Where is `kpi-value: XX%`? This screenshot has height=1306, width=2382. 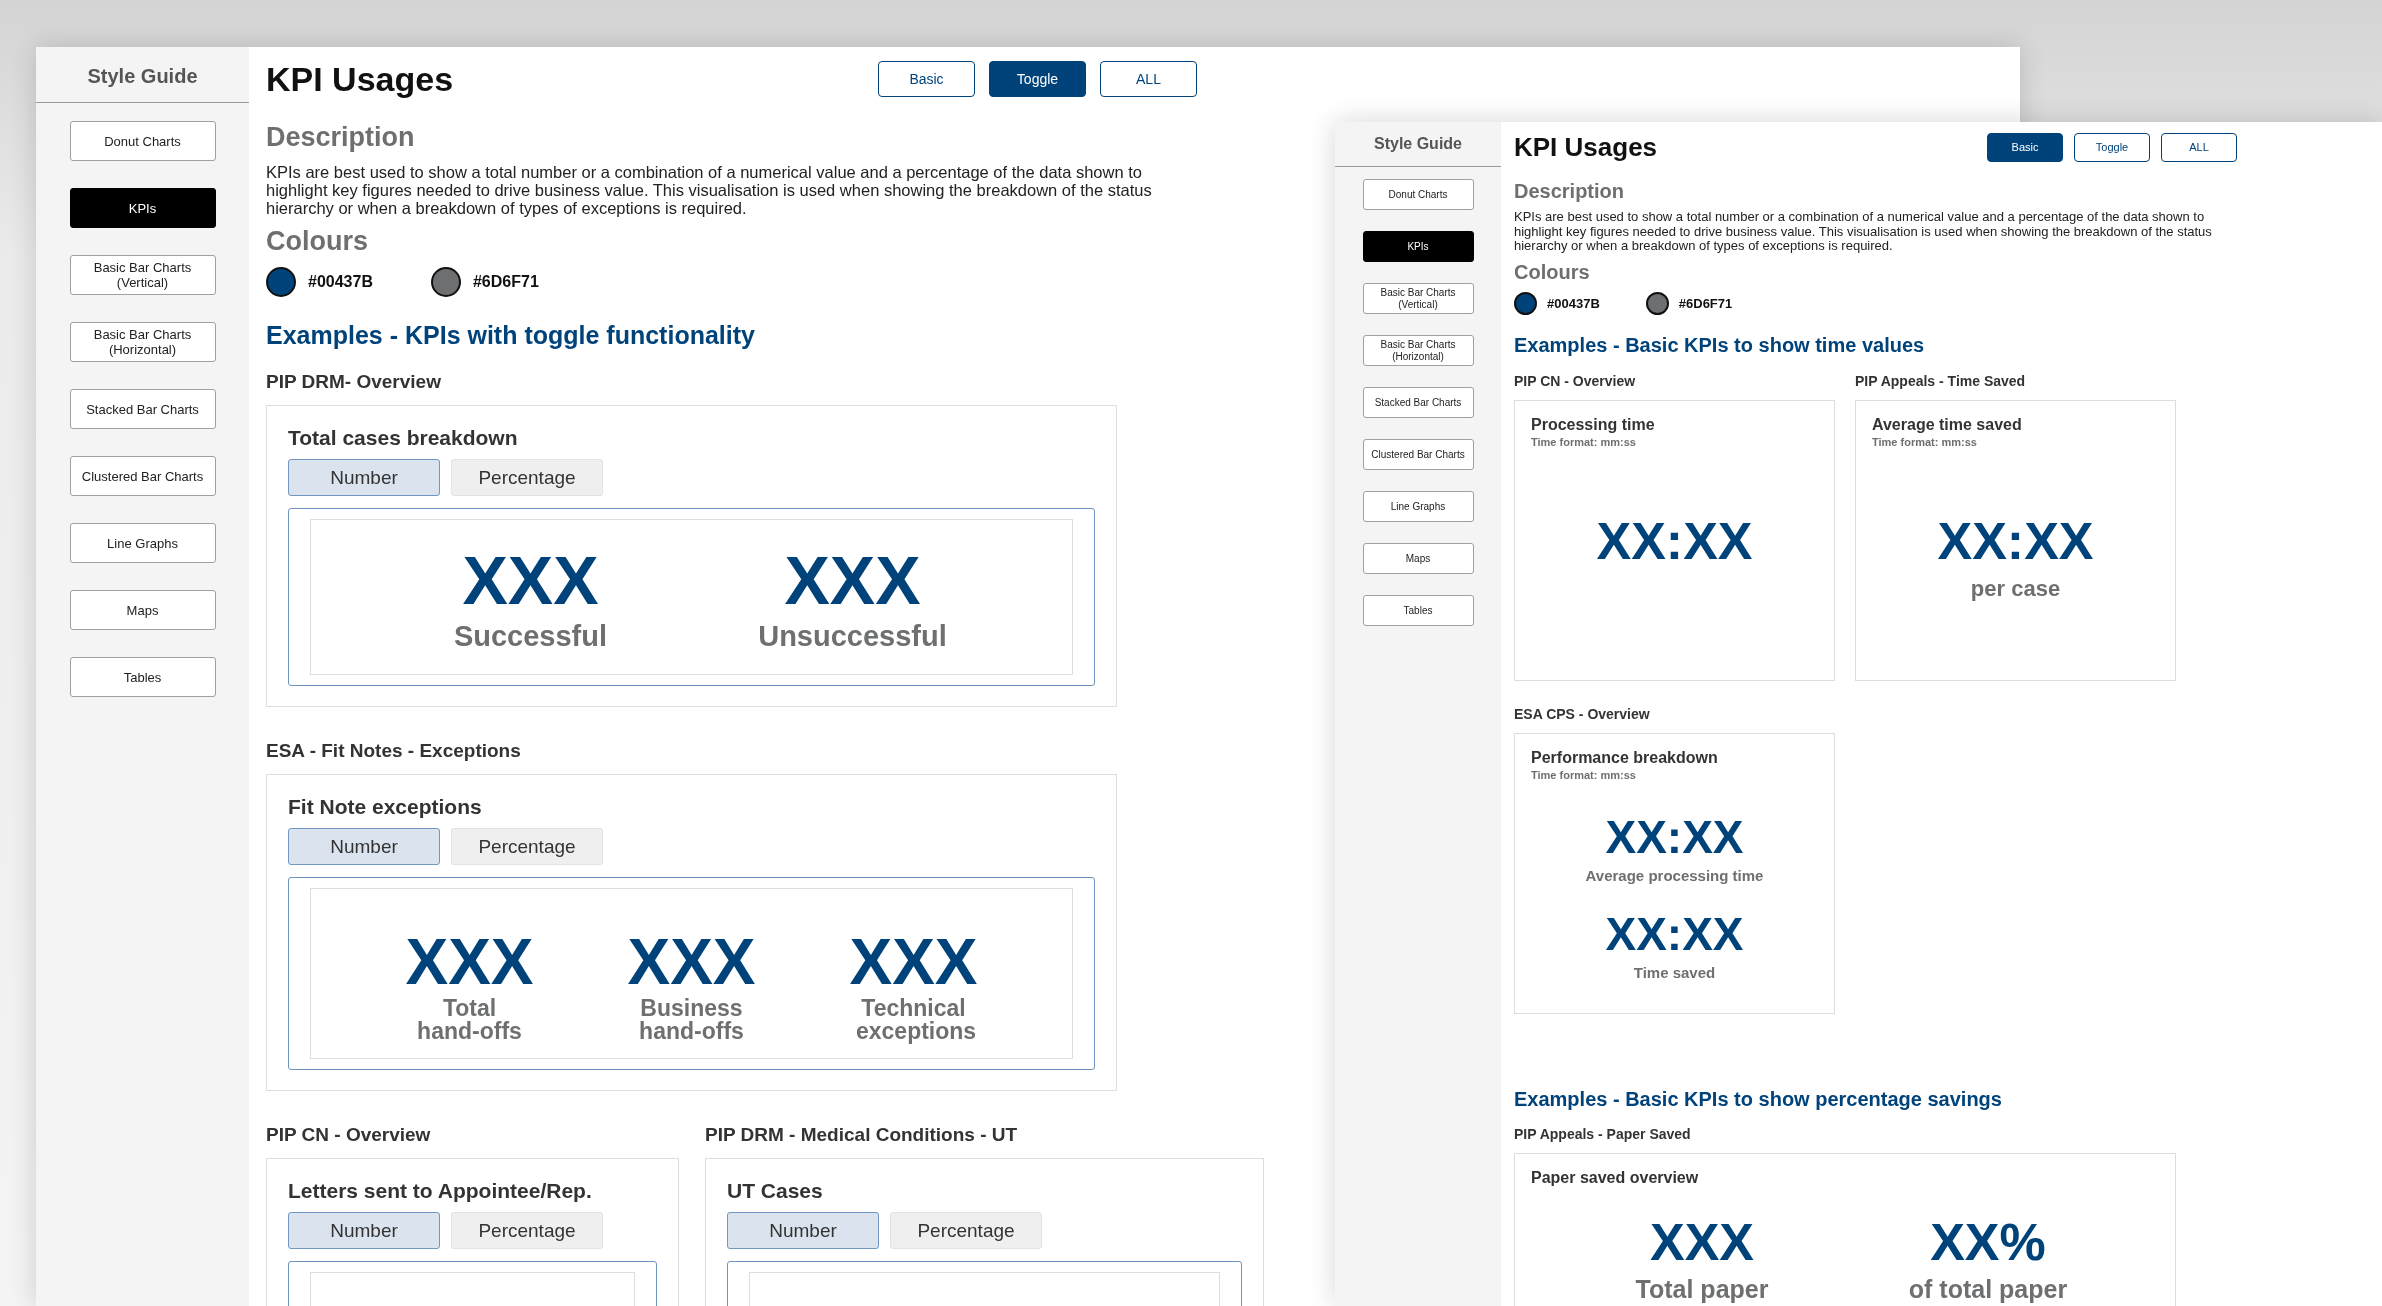 kpi-value: XX% is located at coordinates (1988, 1241).